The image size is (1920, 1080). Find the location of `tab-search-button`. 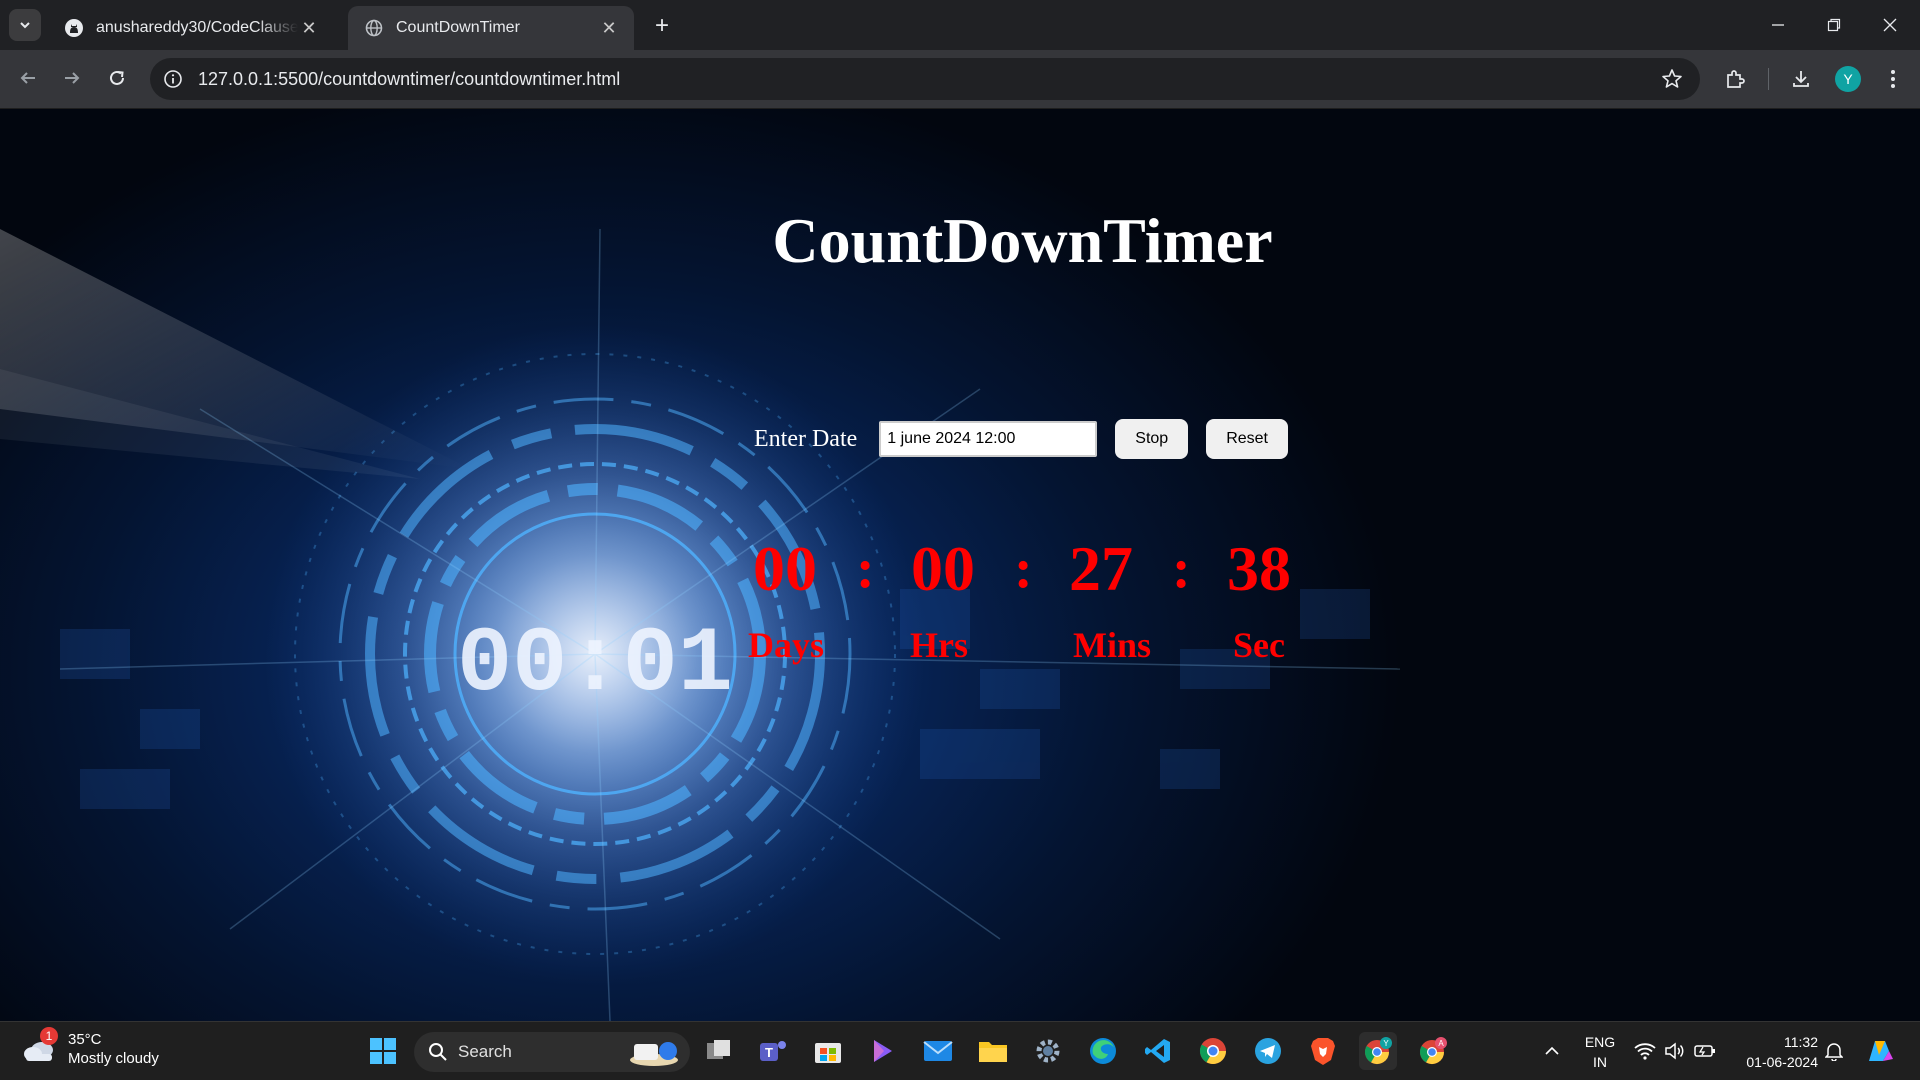

tab-search-button is located at coordinates (25, 25).